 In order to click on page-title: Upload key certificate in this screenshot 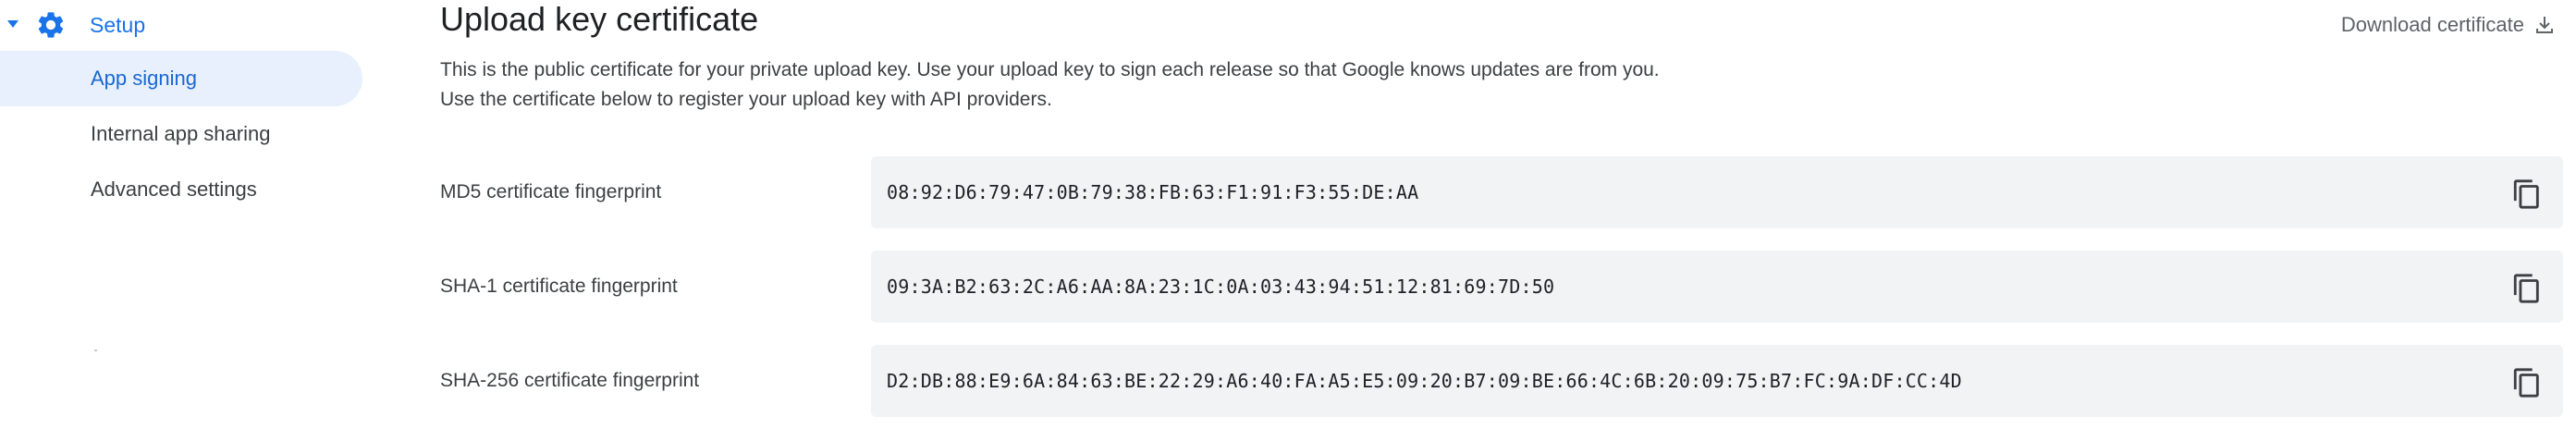, I will do `click(599, 19)`.